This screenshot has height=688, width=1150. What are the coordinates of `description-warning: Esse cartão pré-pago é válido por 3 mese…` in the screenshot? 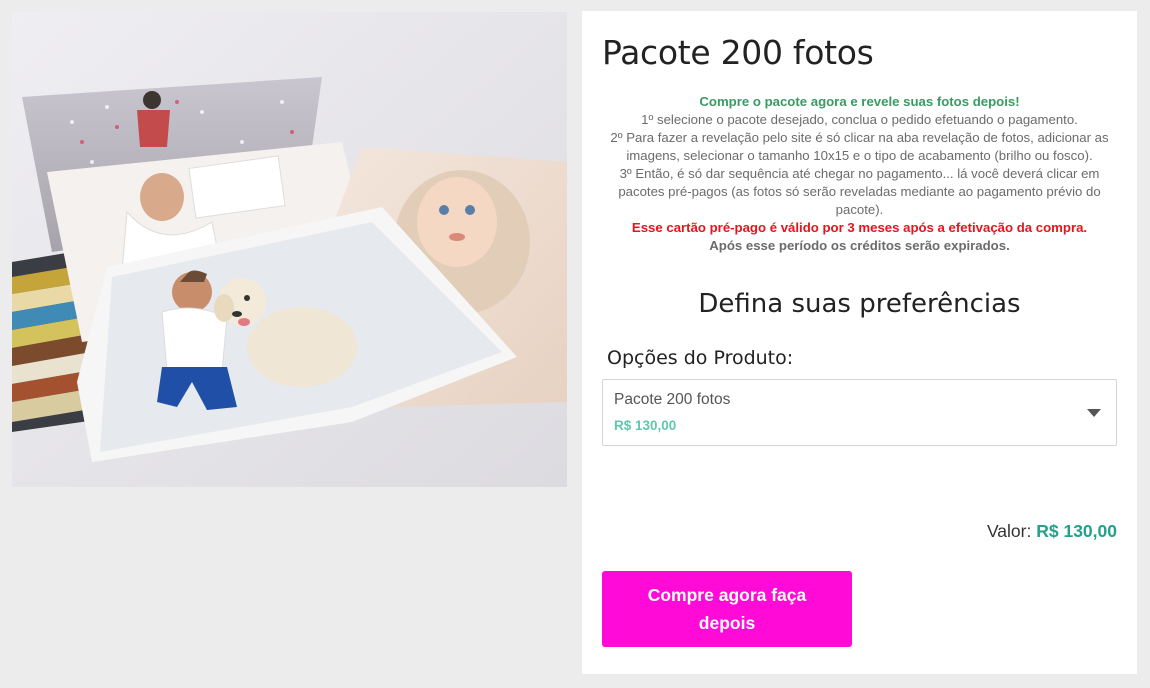 It's located at (859, 227).